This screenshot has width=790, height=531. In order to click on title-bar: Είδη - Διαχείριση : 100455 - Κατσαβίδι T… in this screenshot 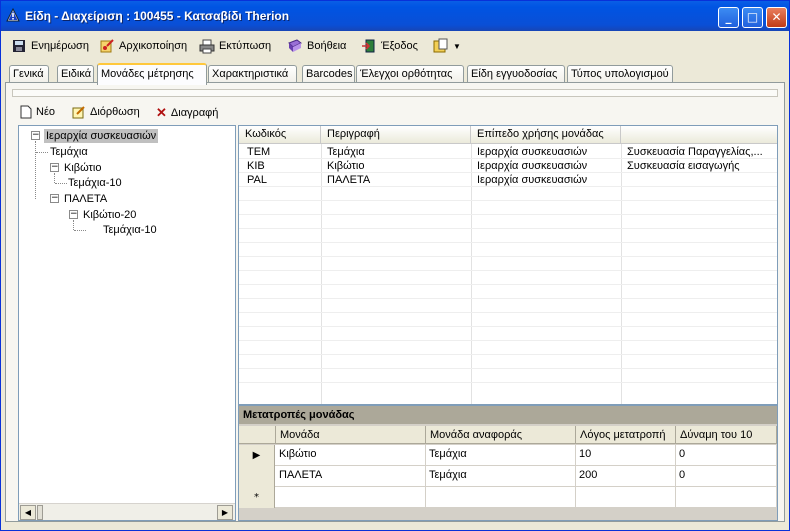, I will do `click(395, 16)`.